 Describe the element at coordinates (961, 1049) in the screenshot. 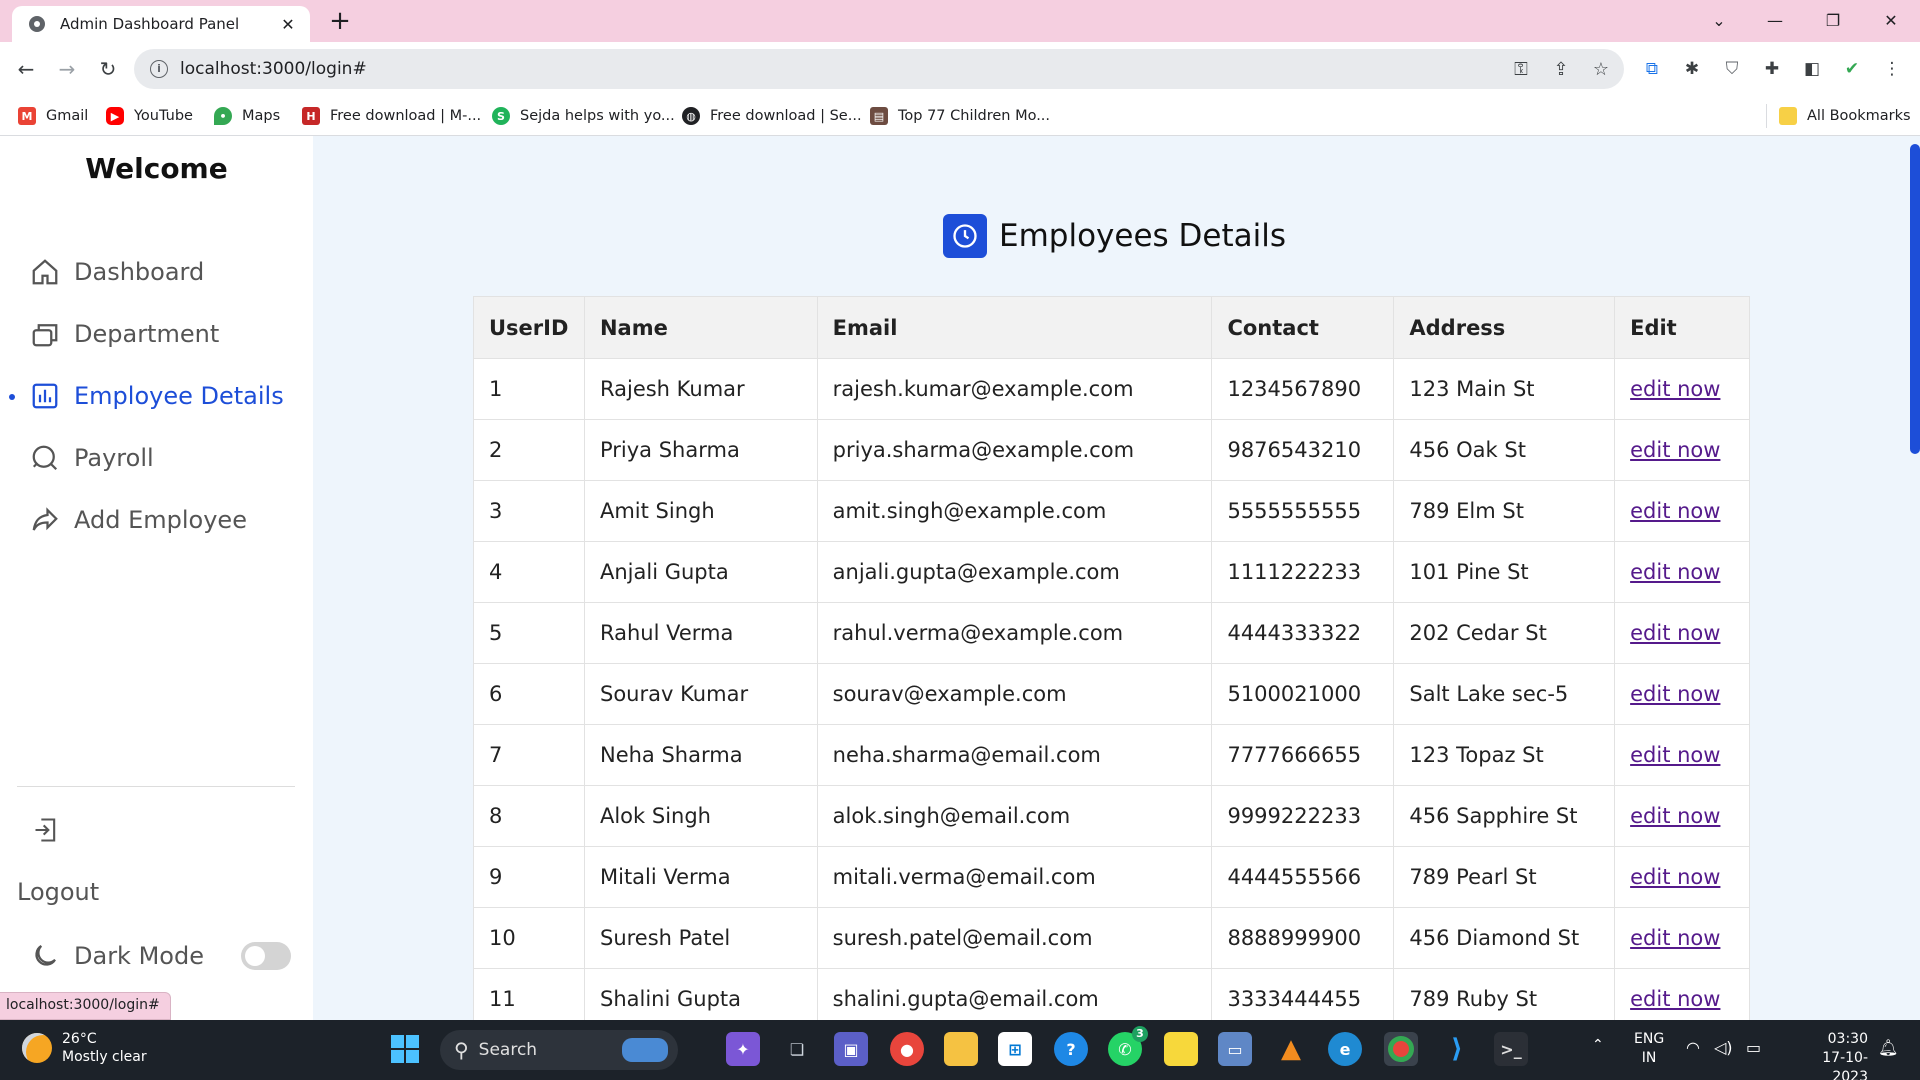

I see `file-explorer-icon` at that location.